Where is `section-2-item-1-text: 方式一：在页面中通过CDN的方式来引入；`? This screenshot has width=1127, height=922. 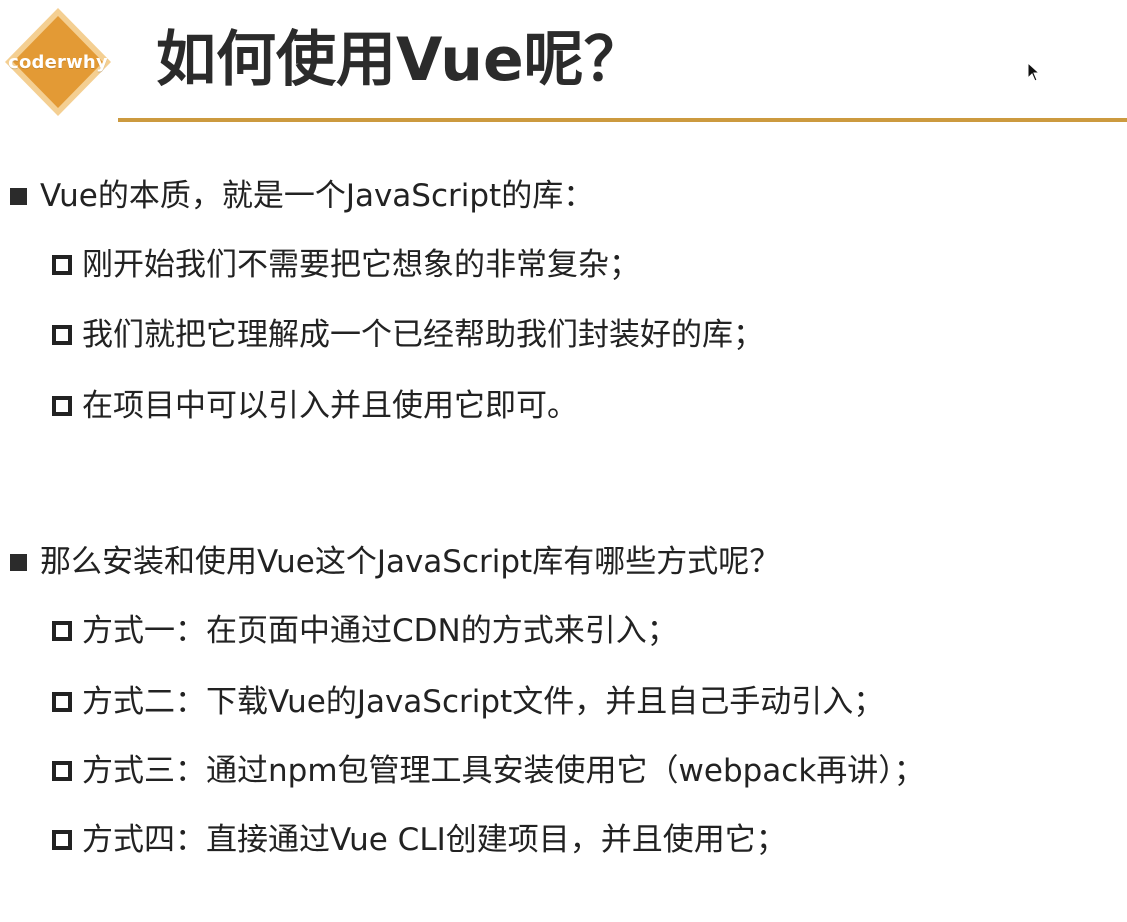 section-2-item-1-text: 方式一：在页面中通过CDN的方式来引入； is located at coordinates (380, 631).